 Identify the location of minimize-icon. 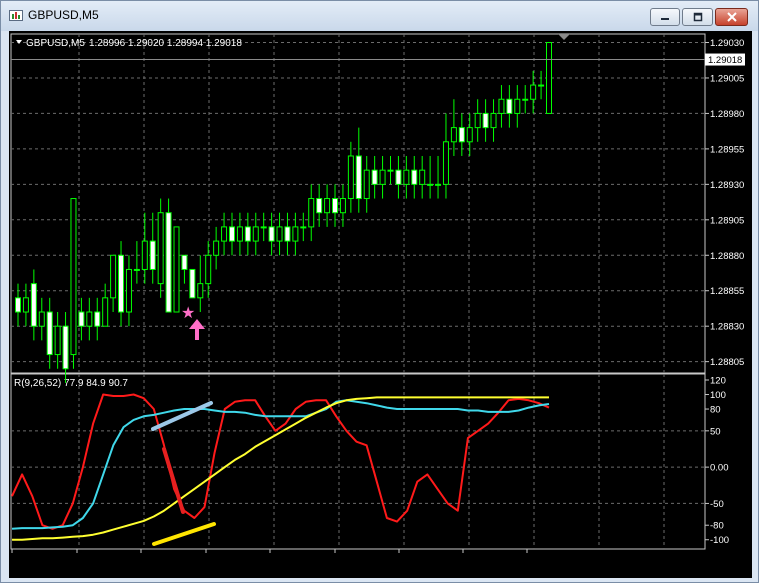
(665, 19).